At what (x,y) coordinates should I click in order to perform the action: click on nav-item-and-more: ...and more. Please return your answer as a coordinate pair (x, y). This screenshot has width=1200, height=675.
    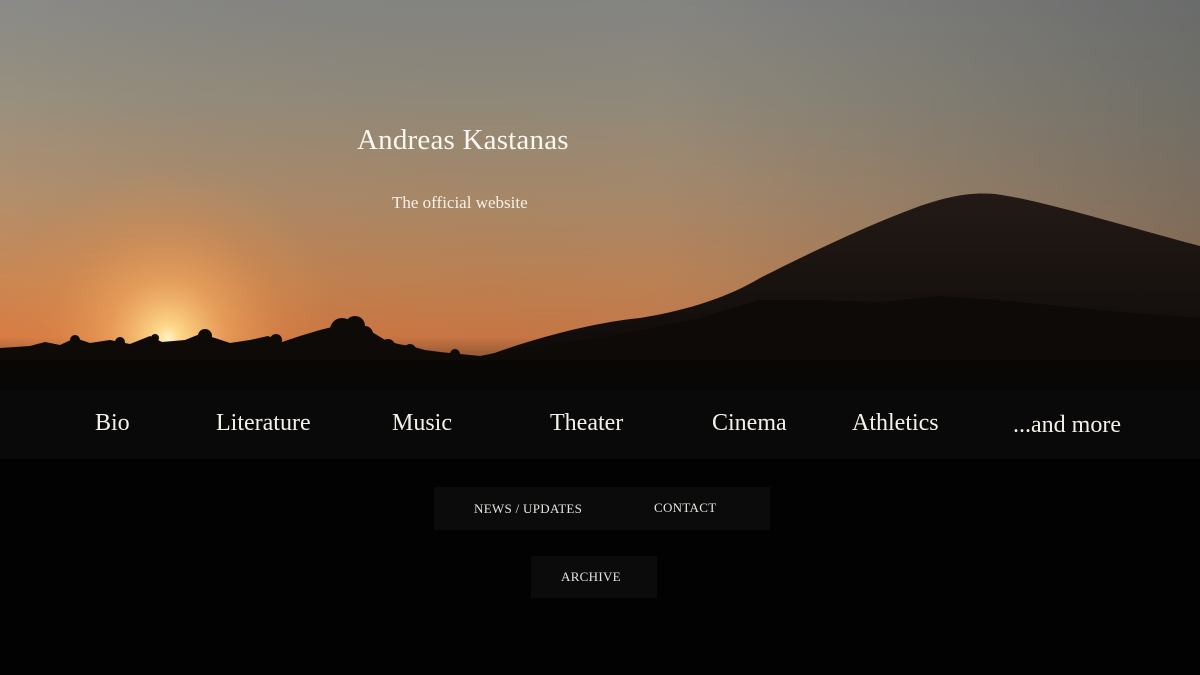
    Looking at the image, I should click on (1067, 426).